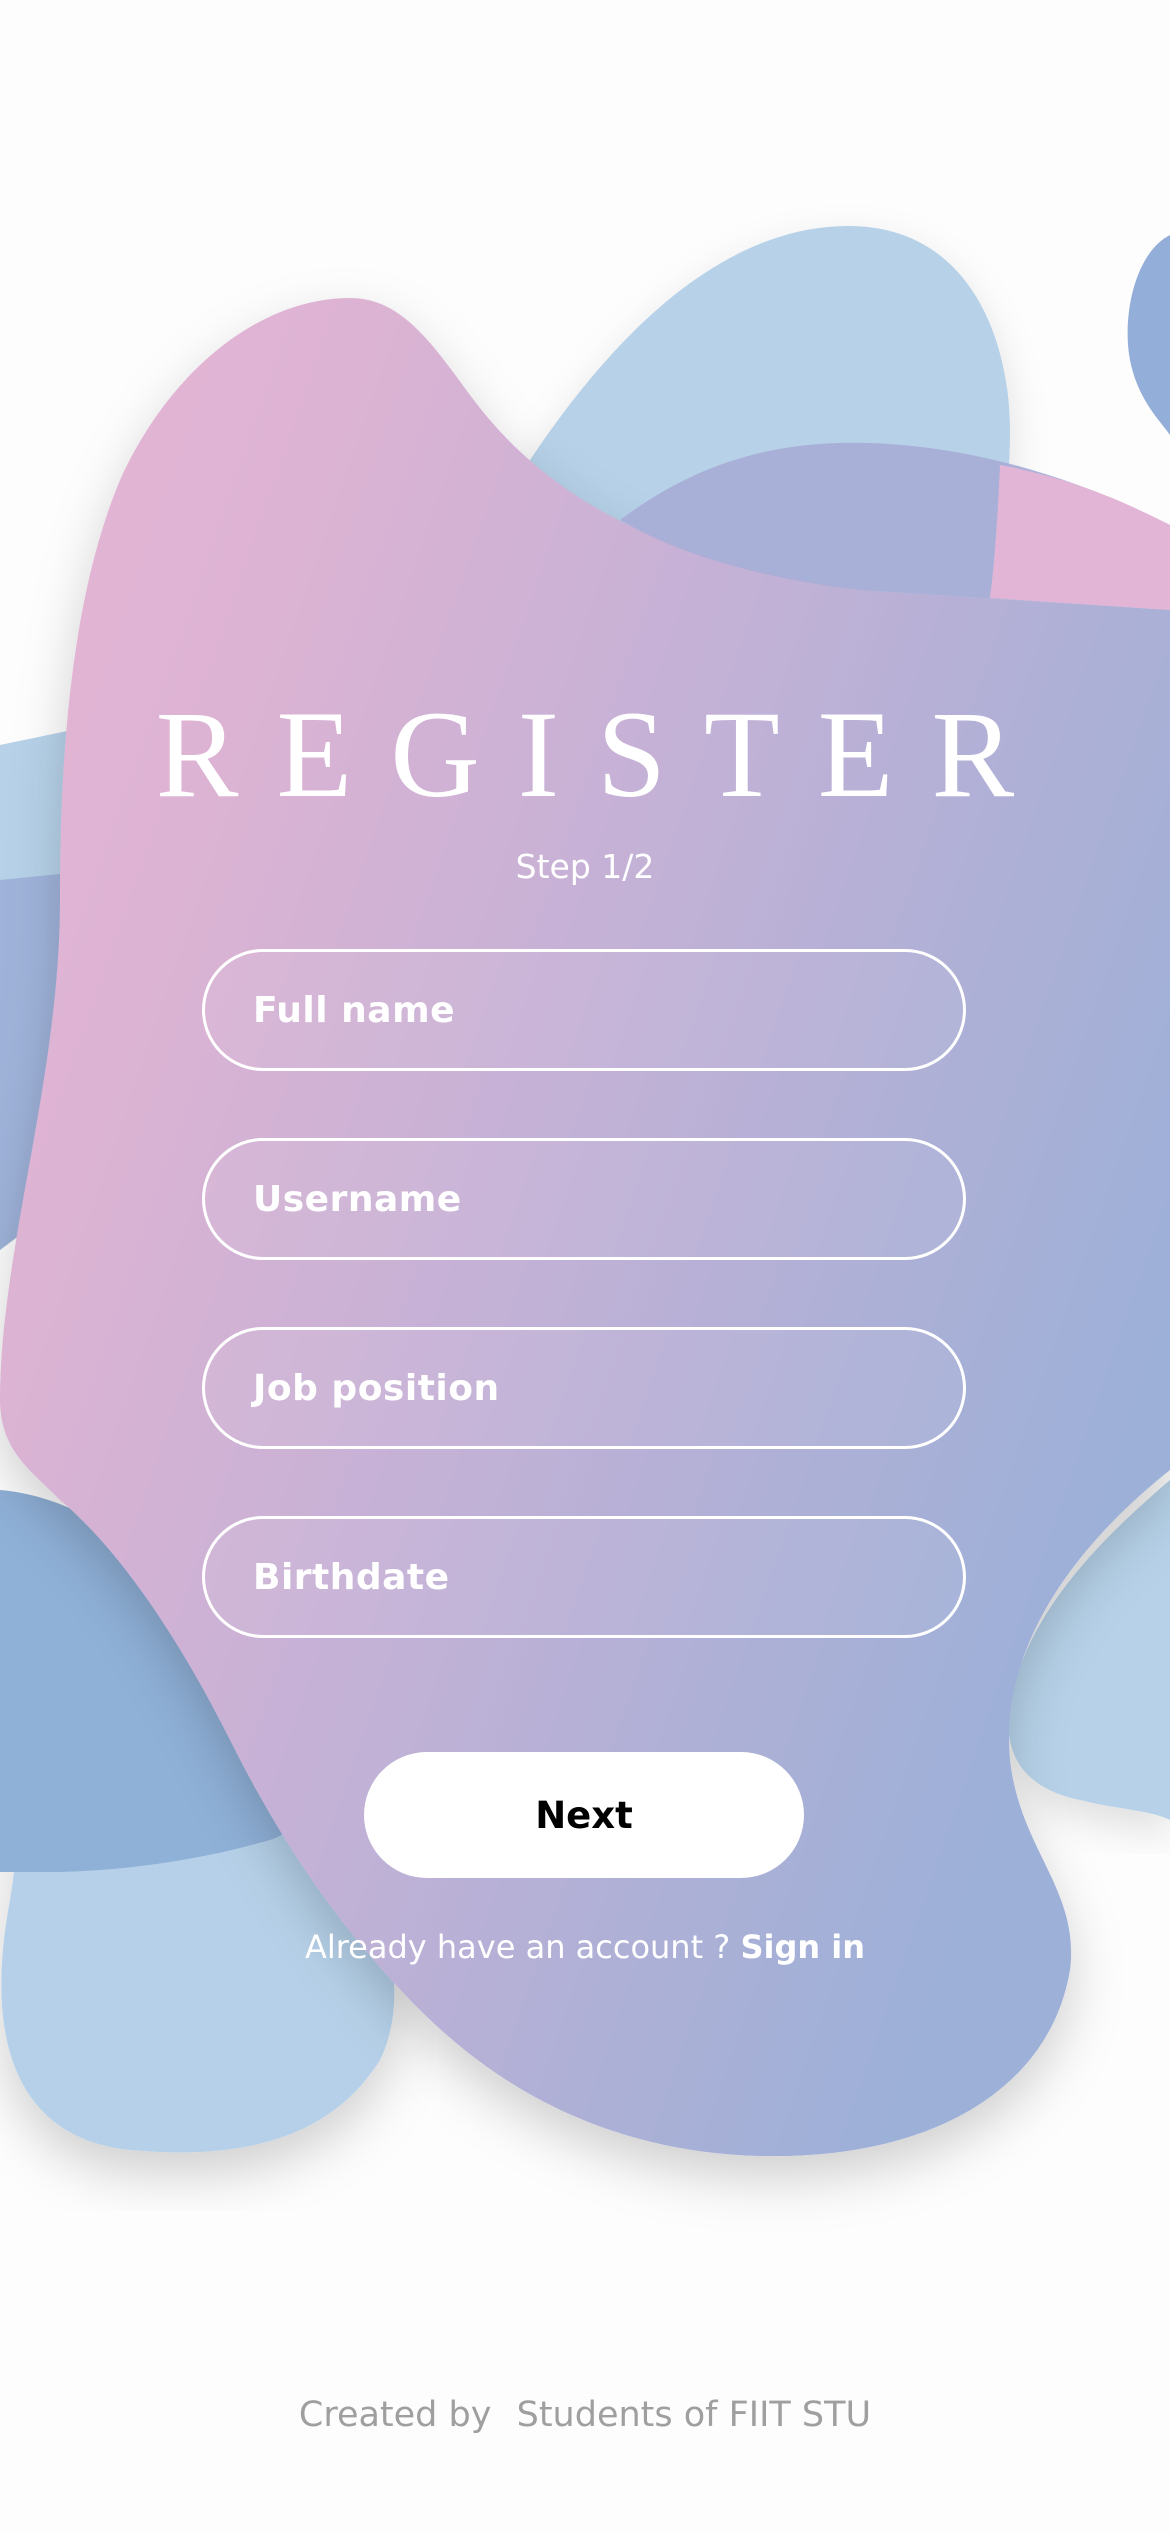 The height and width of the screenshot is (2532, 1170). I want to click on footer-author: Students of FIIT STU, so click(694, 2415).